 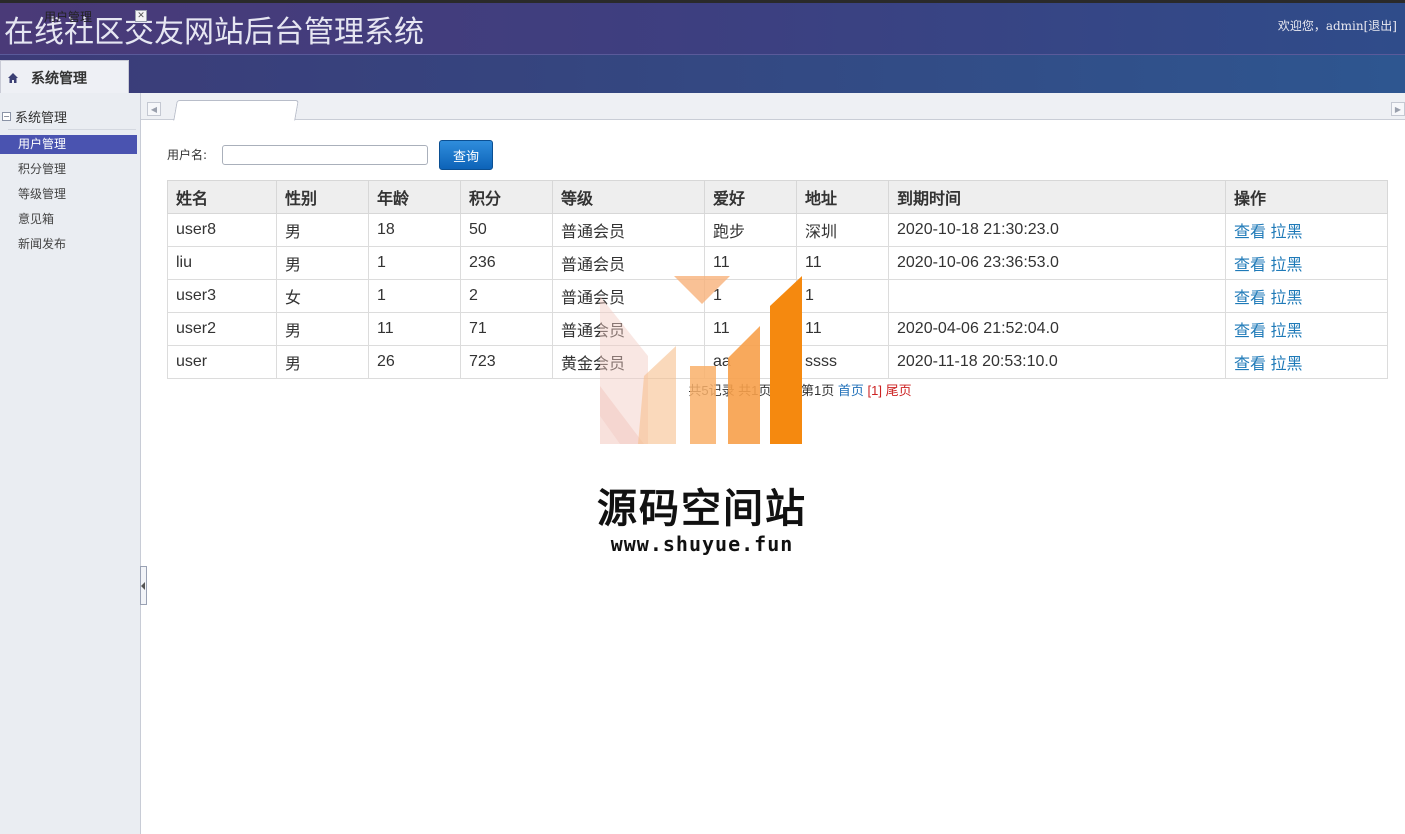 What do you see at coordinates (506, 362) in the screenshot?
I see `cell-points: 723` at bounding box center [506, 362].